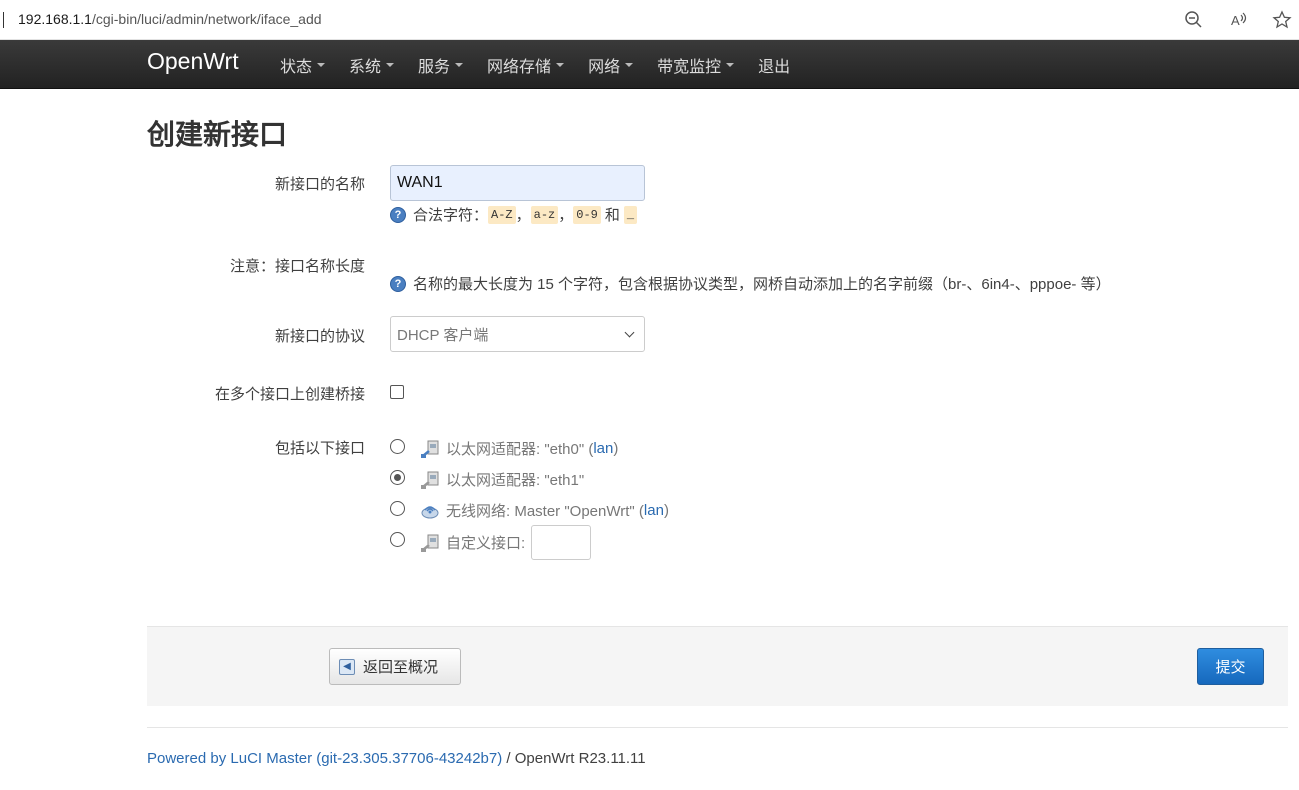 The width and height of the screenshot is (1299, 790). Describe the element at coordinates (1194, 20) in the screenshot. I see `zoom-out-icon` at that location.